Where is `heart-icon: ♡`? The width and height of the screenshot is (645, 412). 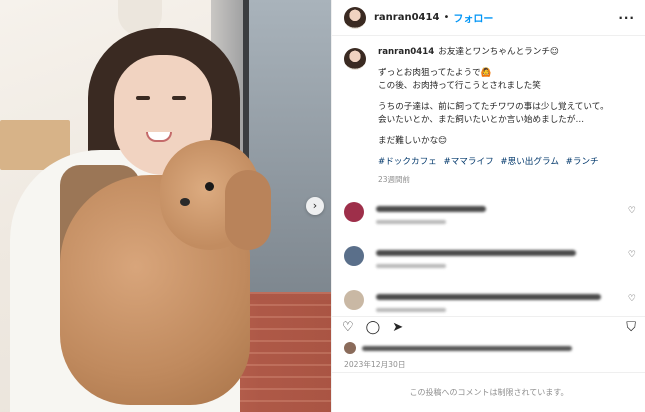 heart-icon: ♡ is located at coordinates (348, 327).